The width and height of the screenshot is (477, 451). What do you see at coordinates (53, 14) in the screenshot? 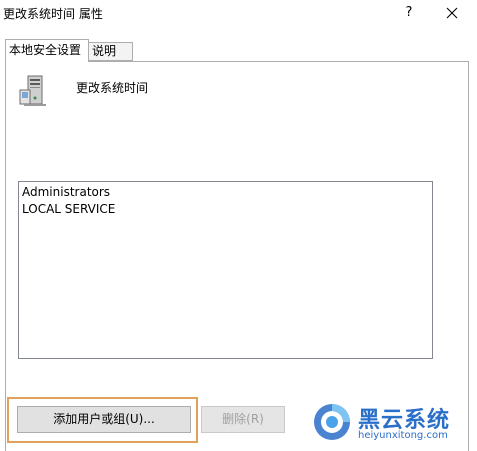
I see `window-title: 更改系统时间 属性` at bounding box center [53, 14].